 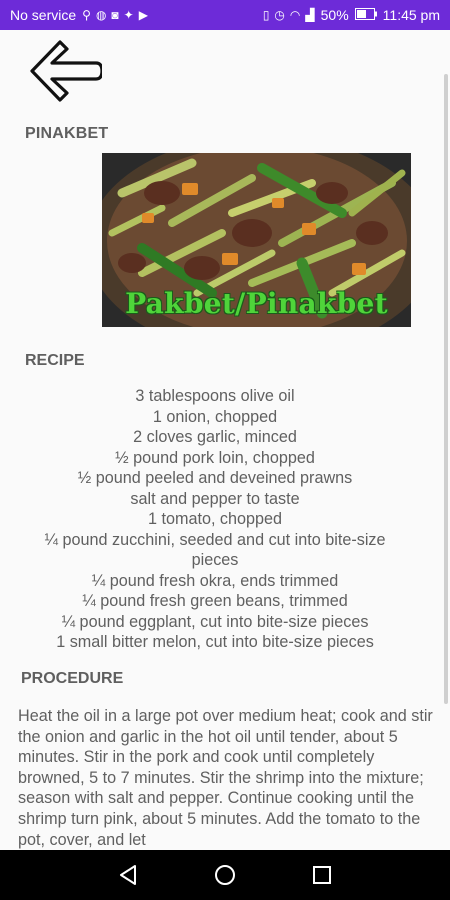 What do you see at coordinates (55, 360) in the screenshot?
I see `recipe-heading: RECIPE` at bounding box center [55, 360].